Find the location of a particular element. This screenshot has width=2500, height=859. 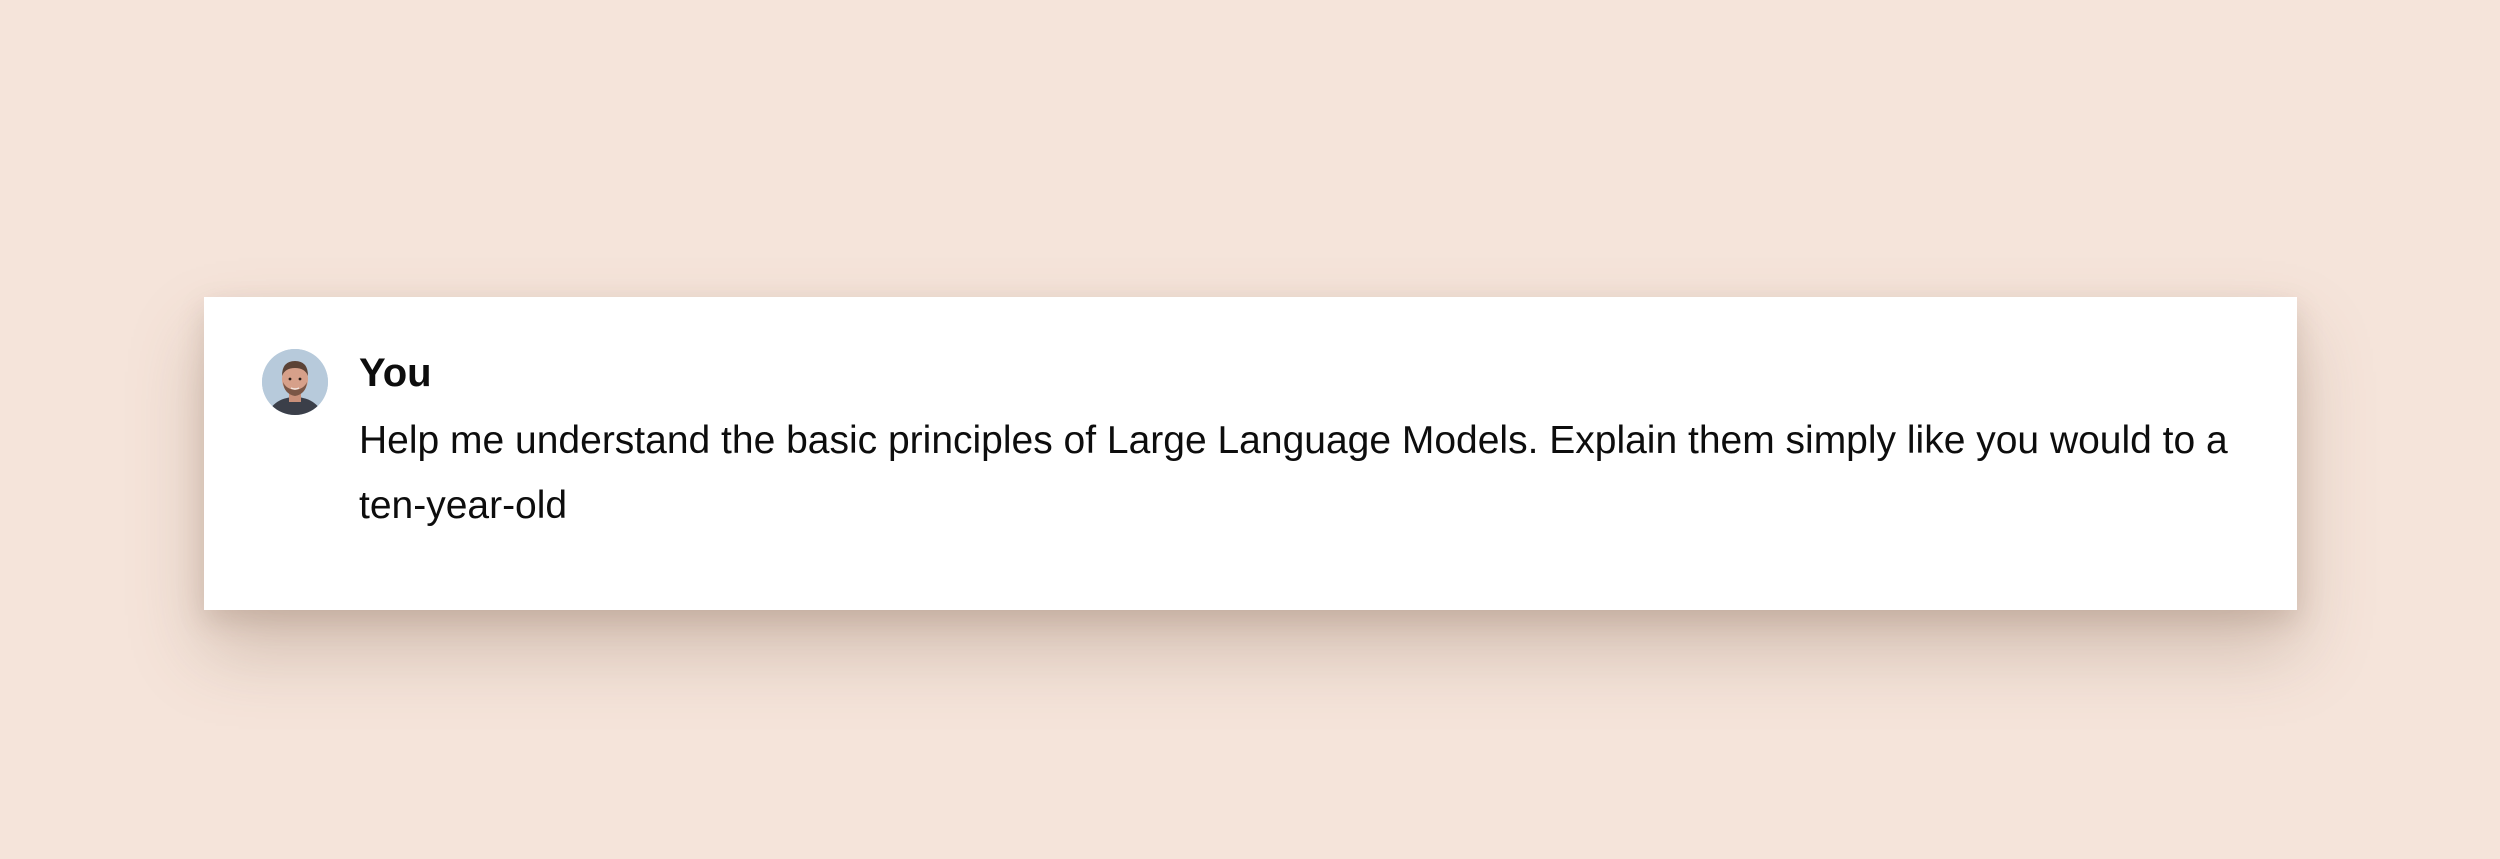

avatar-photo-icon is located at coordinates (295, 382).